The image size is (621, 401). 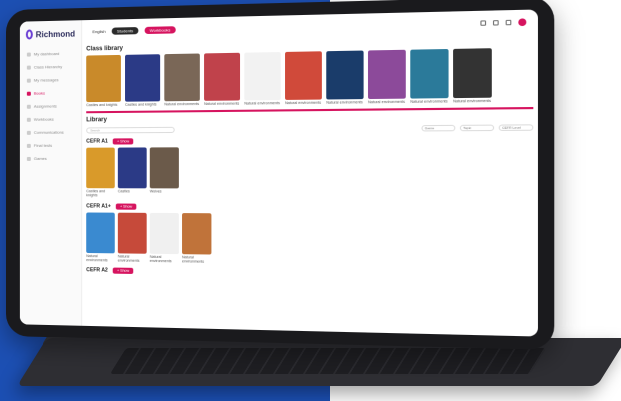 What do you see at coordinates (50, 67) in the screenshot?
I see `sidebar-item: Class Hierarchy` at bounding box center [50, 67].